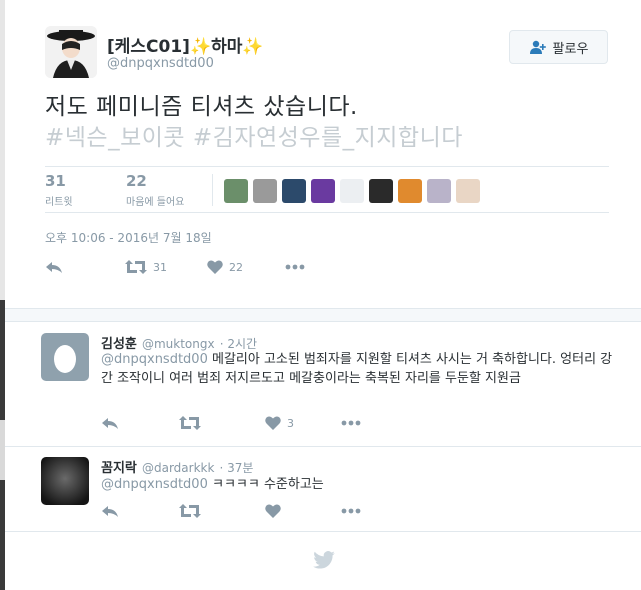 Image resolution: width=641 pixels, height=590 pixels. What do you see at coordinates (201, 107) in the screenshot?
I see `tweet-text-line: 저도 페미니즘 티셔츠 샀습니다.` at bounding box center [201, 107].